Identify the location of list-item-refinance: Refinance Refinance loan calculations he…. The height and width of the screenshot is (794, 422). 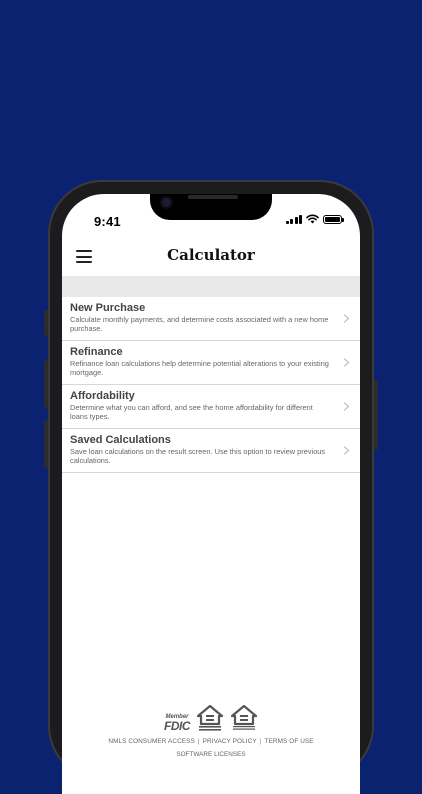
(211, 363).